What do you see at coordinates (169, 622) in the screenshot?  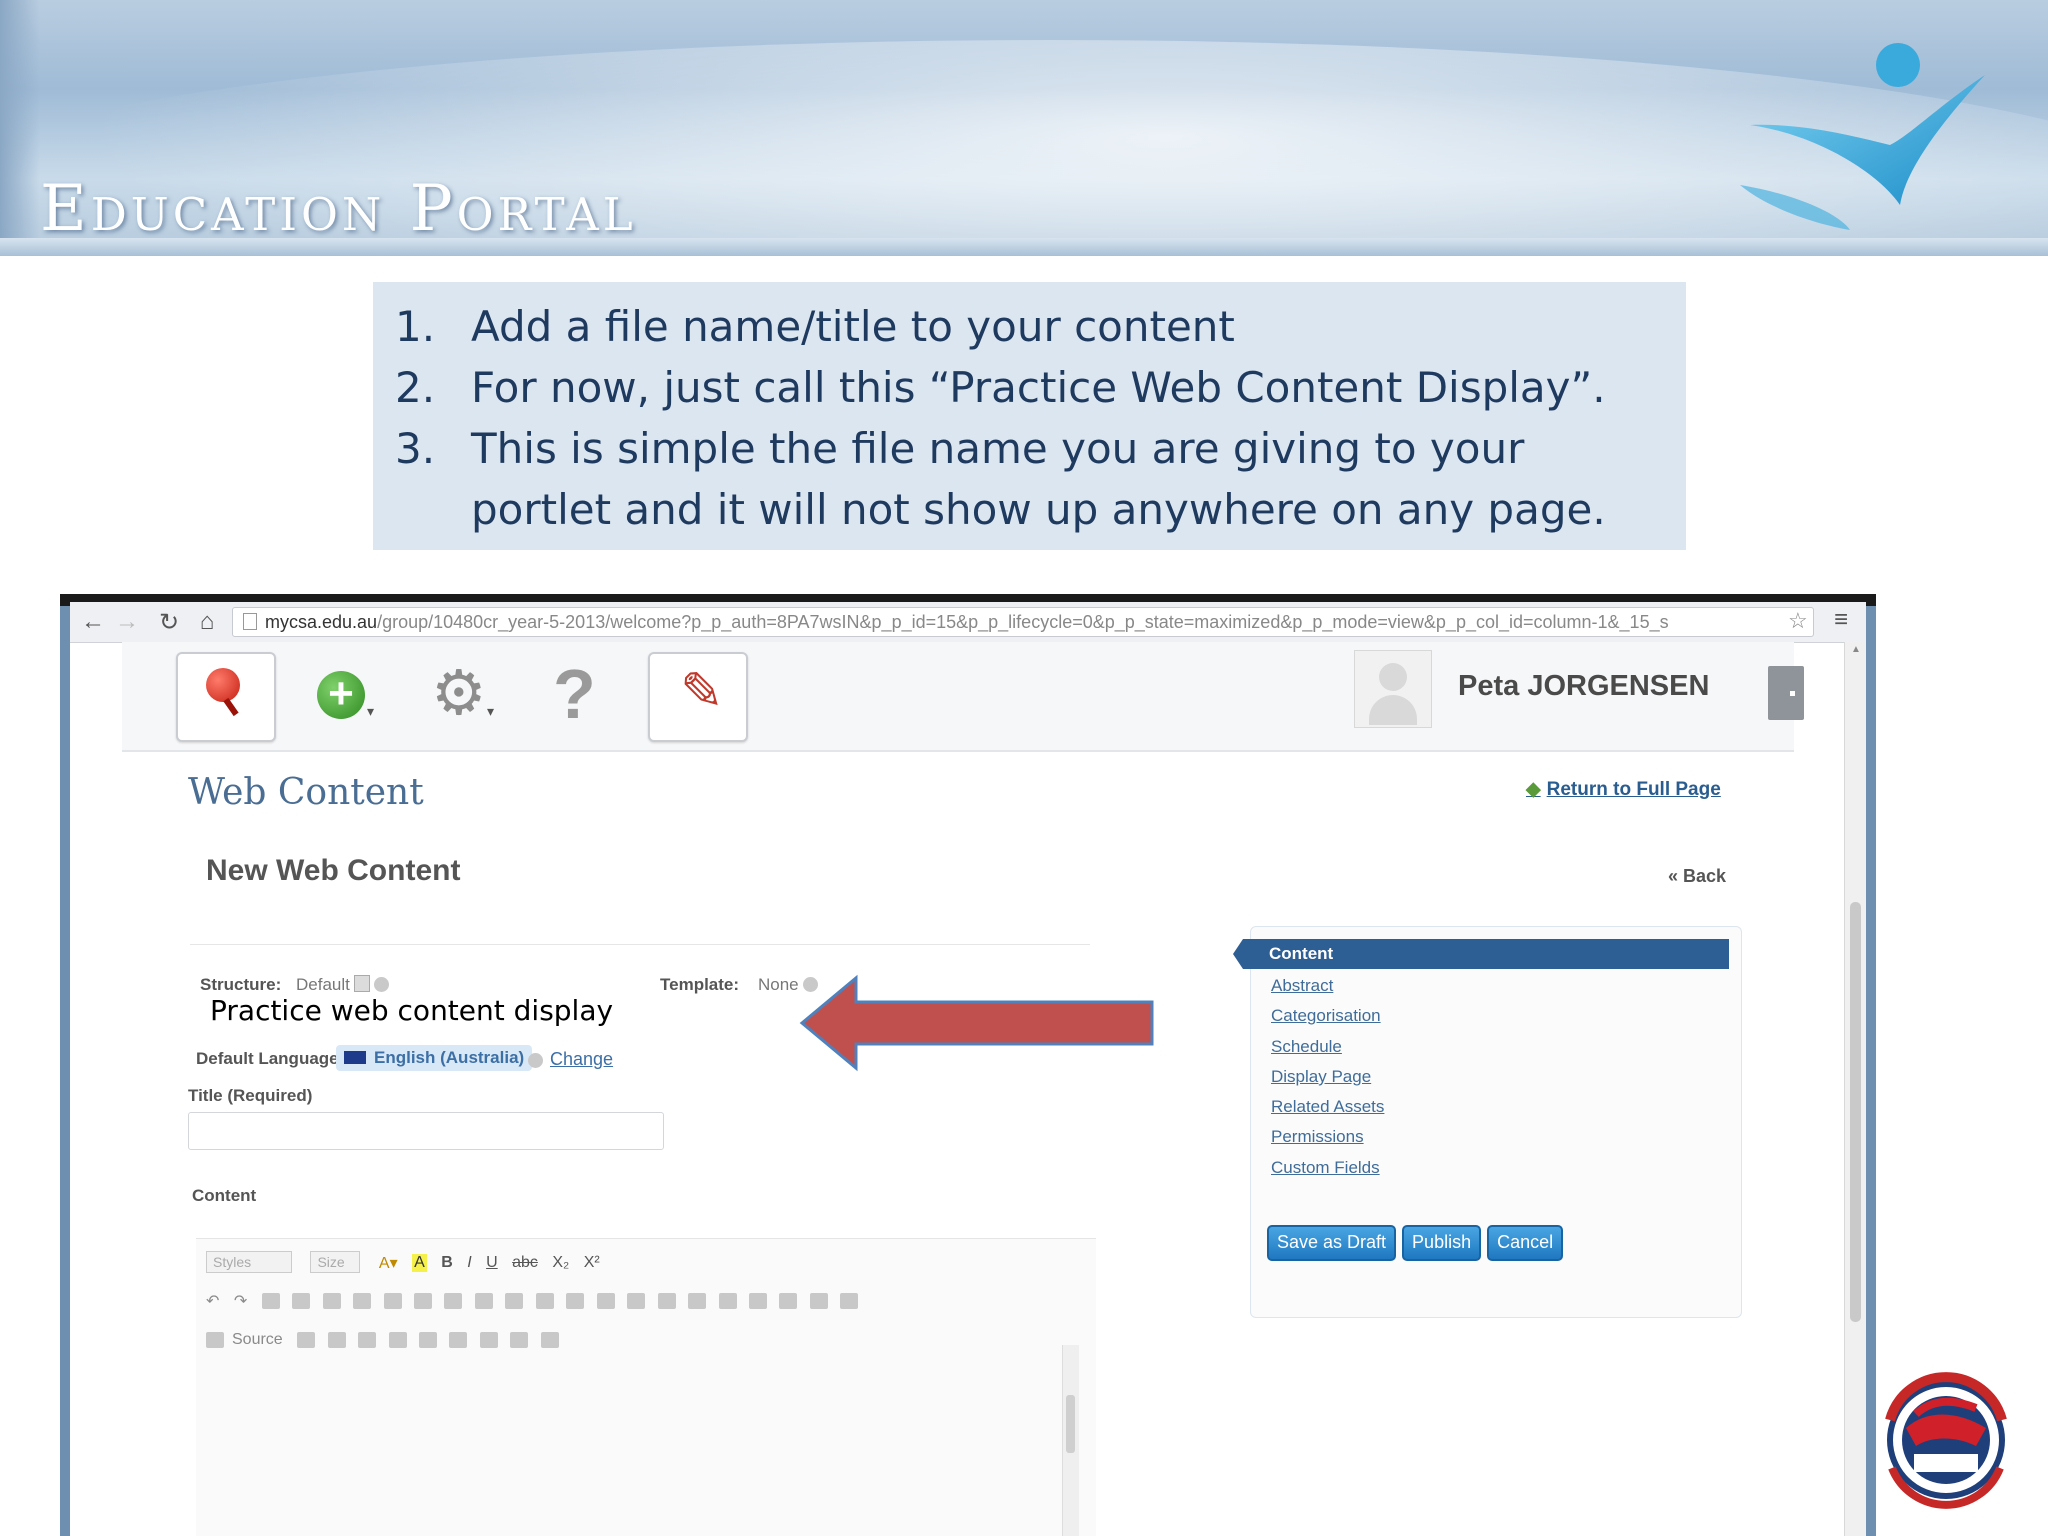 I see `reload-icon: ↻` at bounding box center [169, 622].